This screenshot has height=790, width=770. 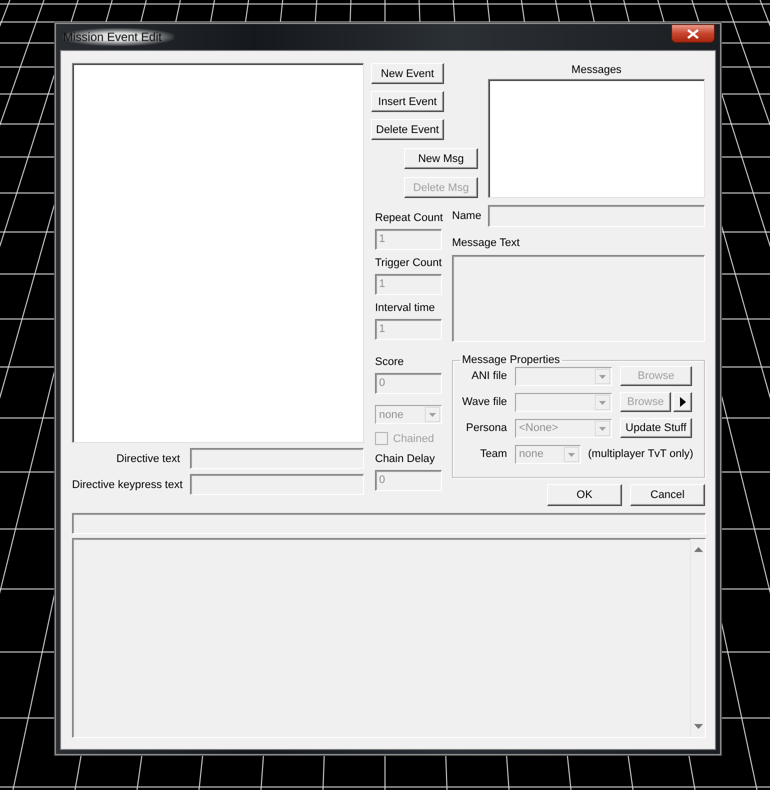 I want to click on field-label: Directive text, so click(x=147, y=458).